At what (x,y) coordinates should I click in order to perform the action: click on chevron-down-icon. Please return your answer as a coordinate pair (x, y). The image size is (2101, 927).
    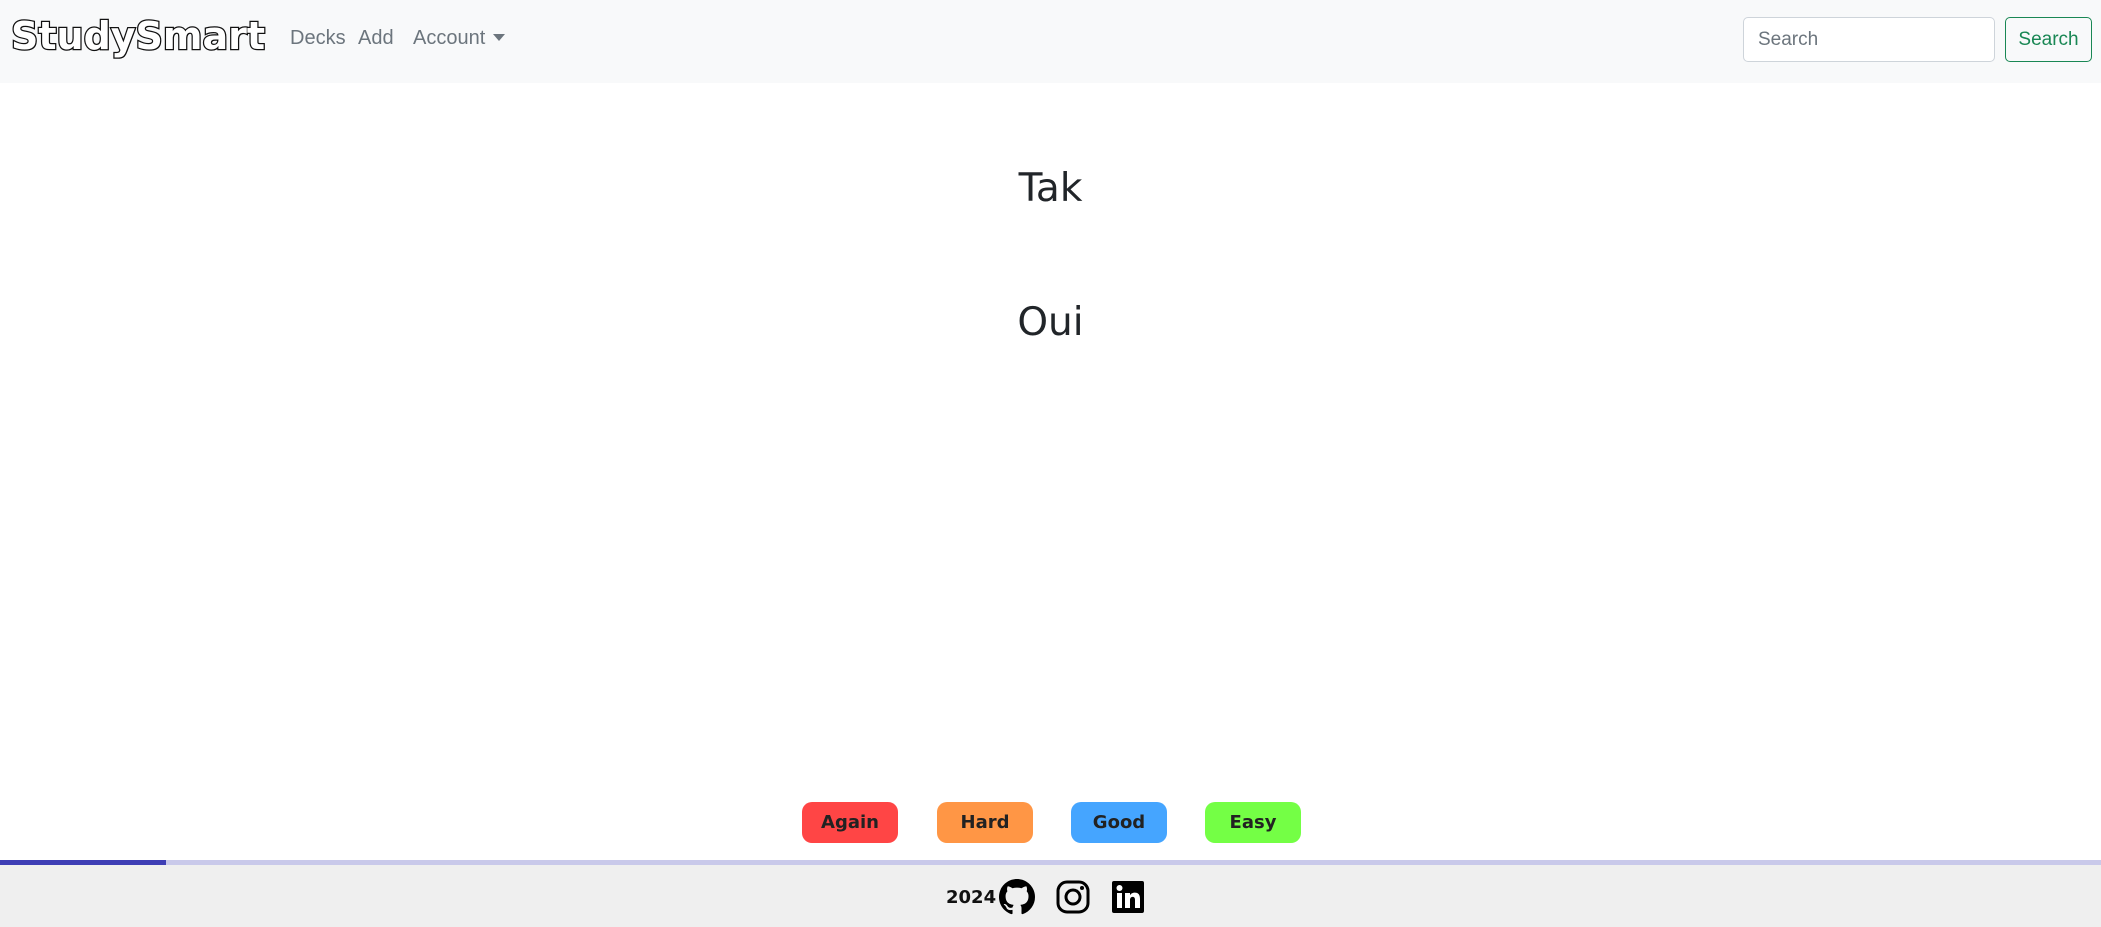
    Looking at the image, I should click on (499, 37).